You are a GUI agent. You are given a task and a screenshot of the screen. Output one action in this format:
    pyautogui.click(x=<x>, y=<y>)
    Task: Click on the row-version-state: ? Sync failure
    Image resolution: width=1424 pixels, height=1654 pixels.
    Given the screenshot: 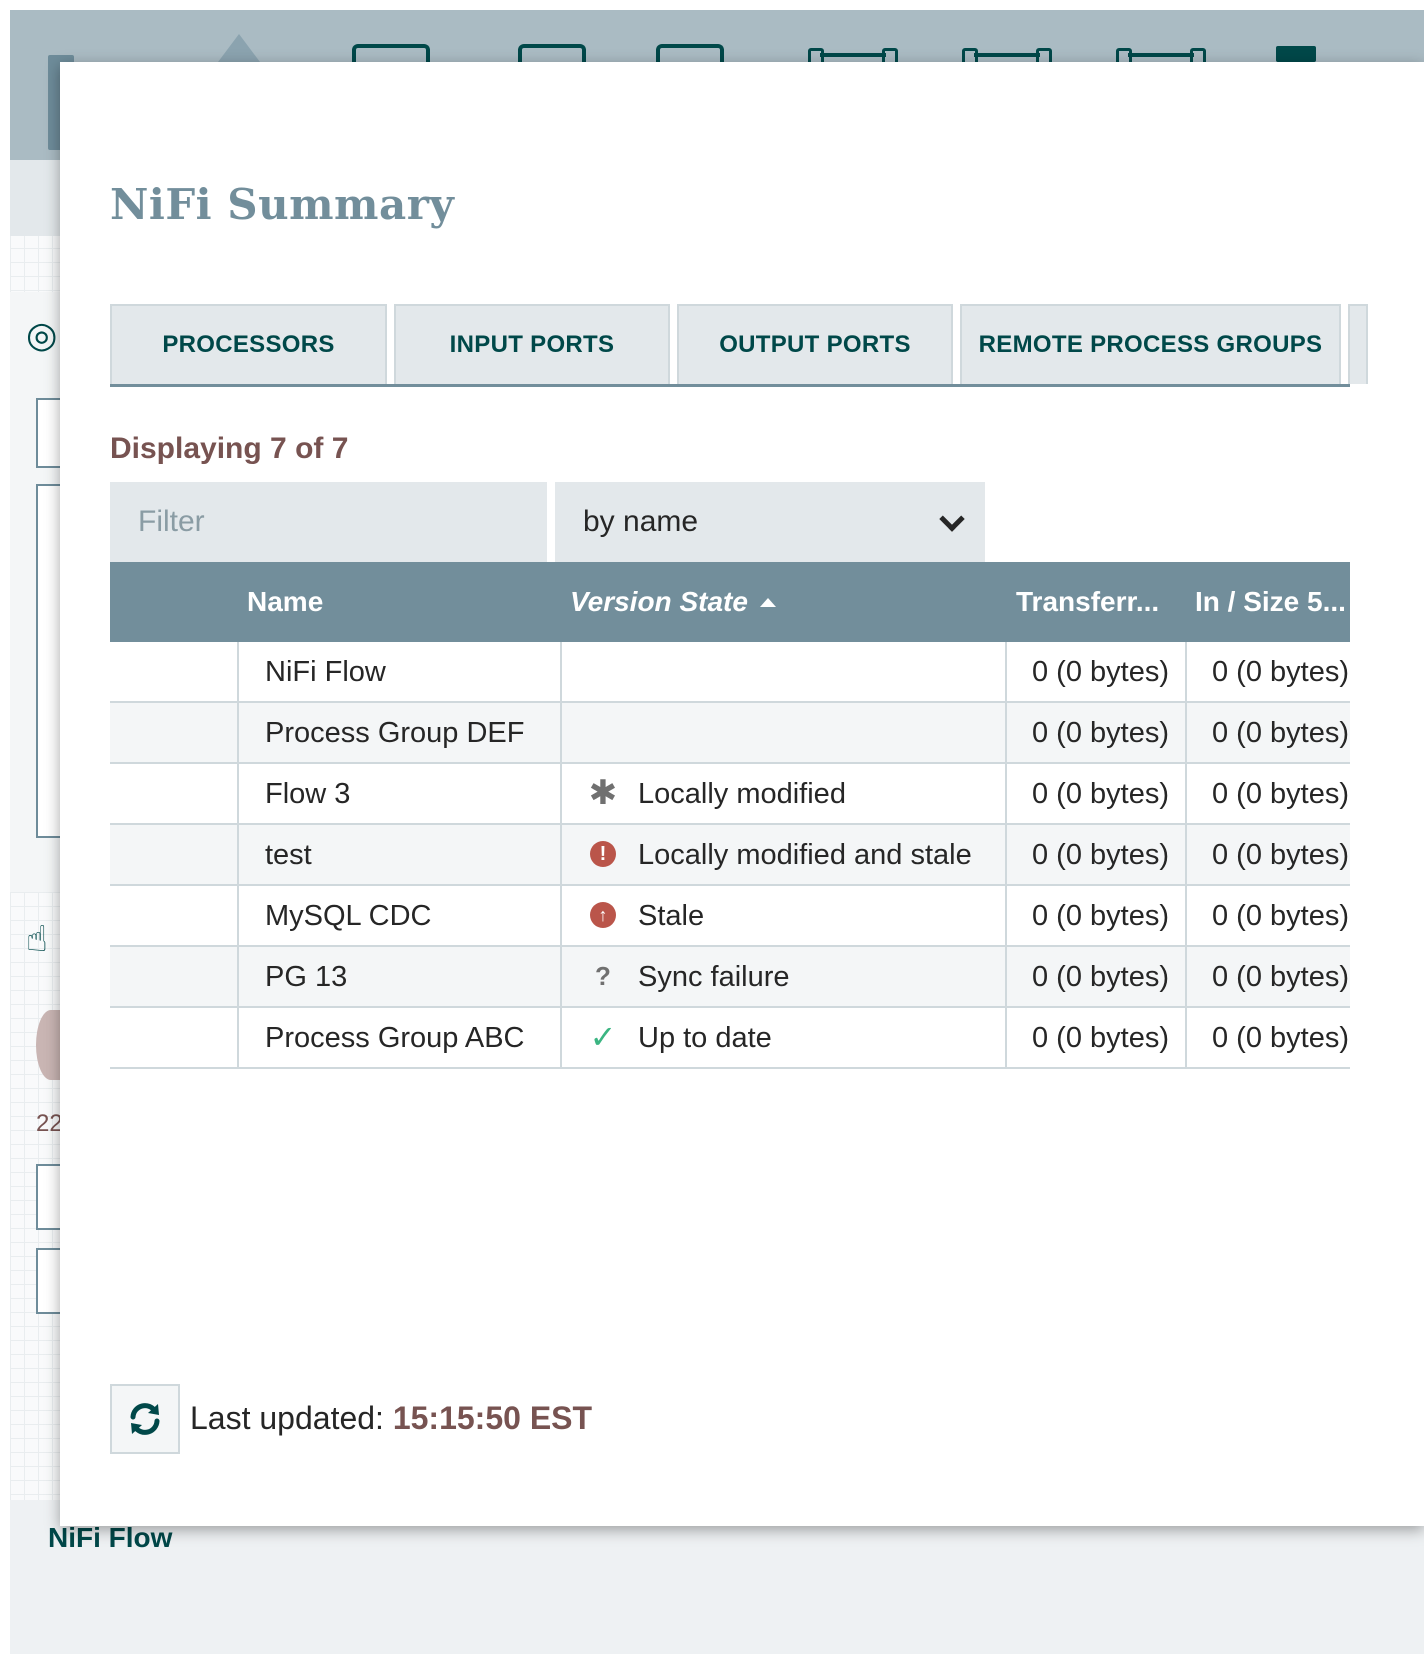 What is the action you would take?
    pyautogui.click(x=783, y=977)
    